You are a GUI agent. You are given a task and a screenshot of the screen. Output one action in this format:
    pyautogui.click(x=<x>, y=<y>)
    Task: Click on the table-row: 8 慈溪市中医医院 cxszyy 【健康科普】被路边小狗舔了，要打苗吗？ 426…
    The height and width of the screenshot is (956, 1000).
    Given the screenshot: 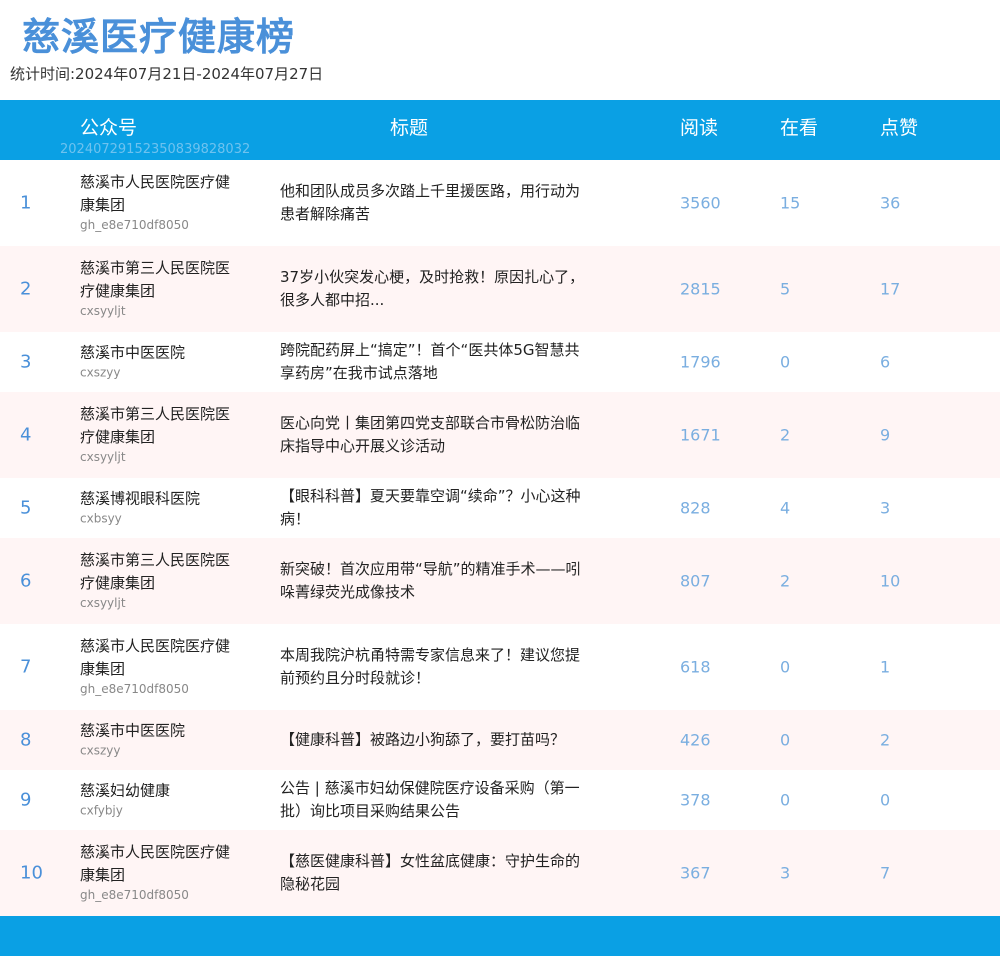 What is the action you would take?
    pyautogui.click(x=500, y=740)
    